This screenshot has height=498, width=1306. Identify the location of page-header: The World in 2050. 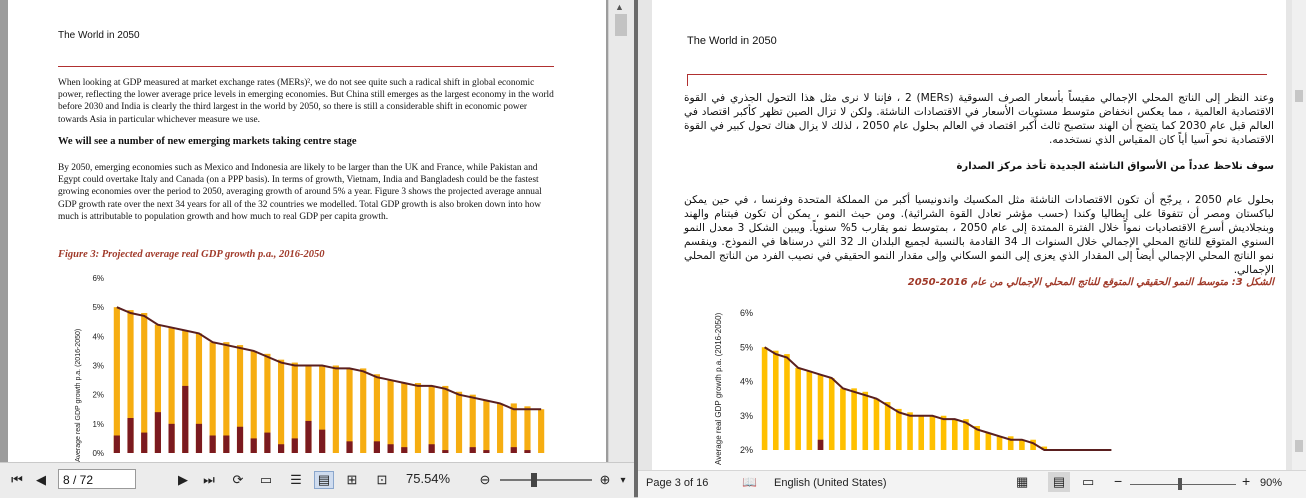
(732, 41).